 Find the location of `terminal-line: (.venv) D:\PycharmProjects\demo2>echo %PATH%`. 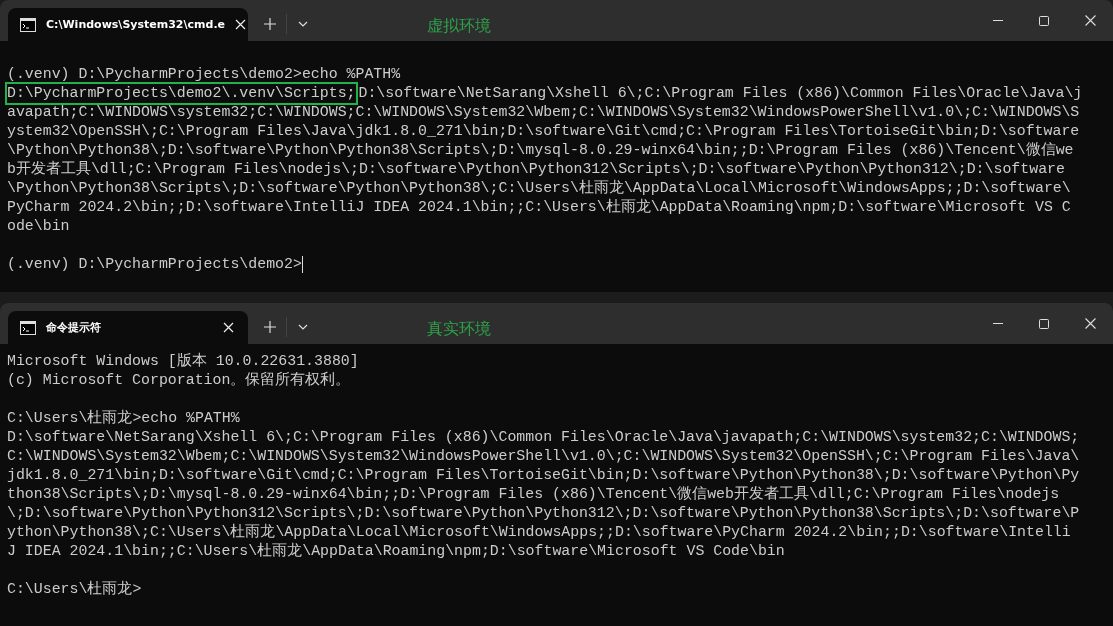

terminal-line: (.venv) D:\PycharmProjects\demo2>echo %PATH% is located at coordinates (204, 74).